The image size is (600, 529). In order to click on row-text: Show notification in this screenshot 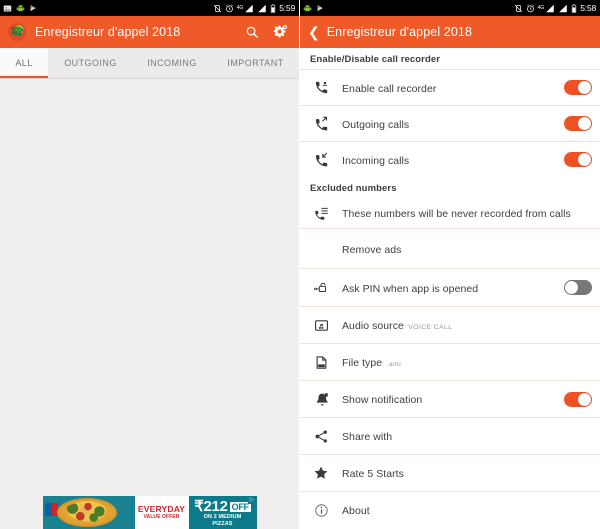, I will do `click(453, 399)`.